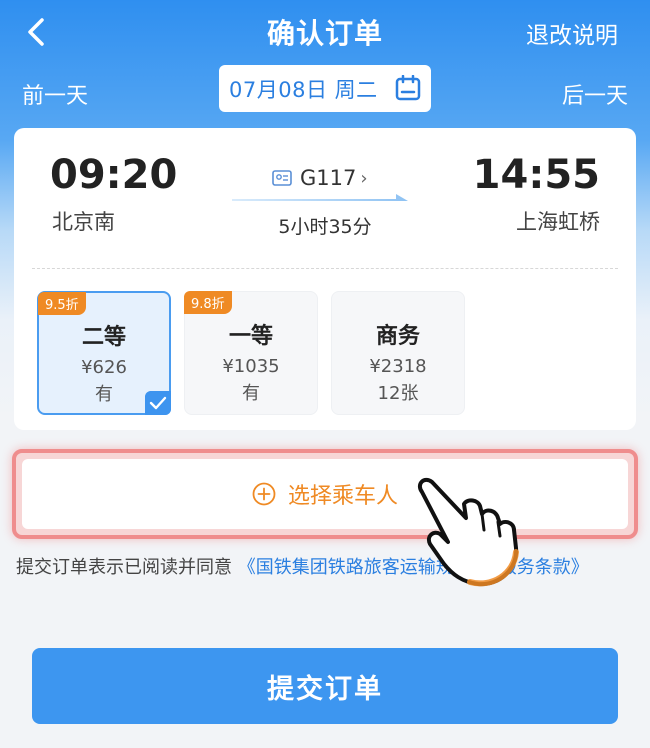 The width and height of the screenshot is (650, 748). I want to click on date-selector: 07月08日 周二, so click(325, 88).